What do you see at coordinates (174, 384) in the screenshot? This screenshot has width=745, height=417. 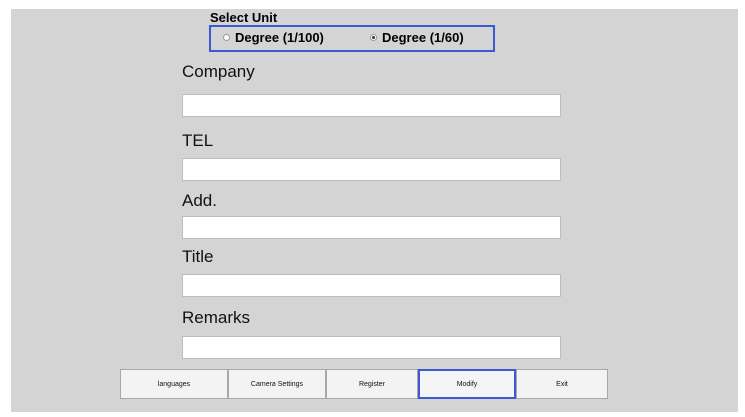 I see `languages-button: languages` at bounding box center [174, 384].